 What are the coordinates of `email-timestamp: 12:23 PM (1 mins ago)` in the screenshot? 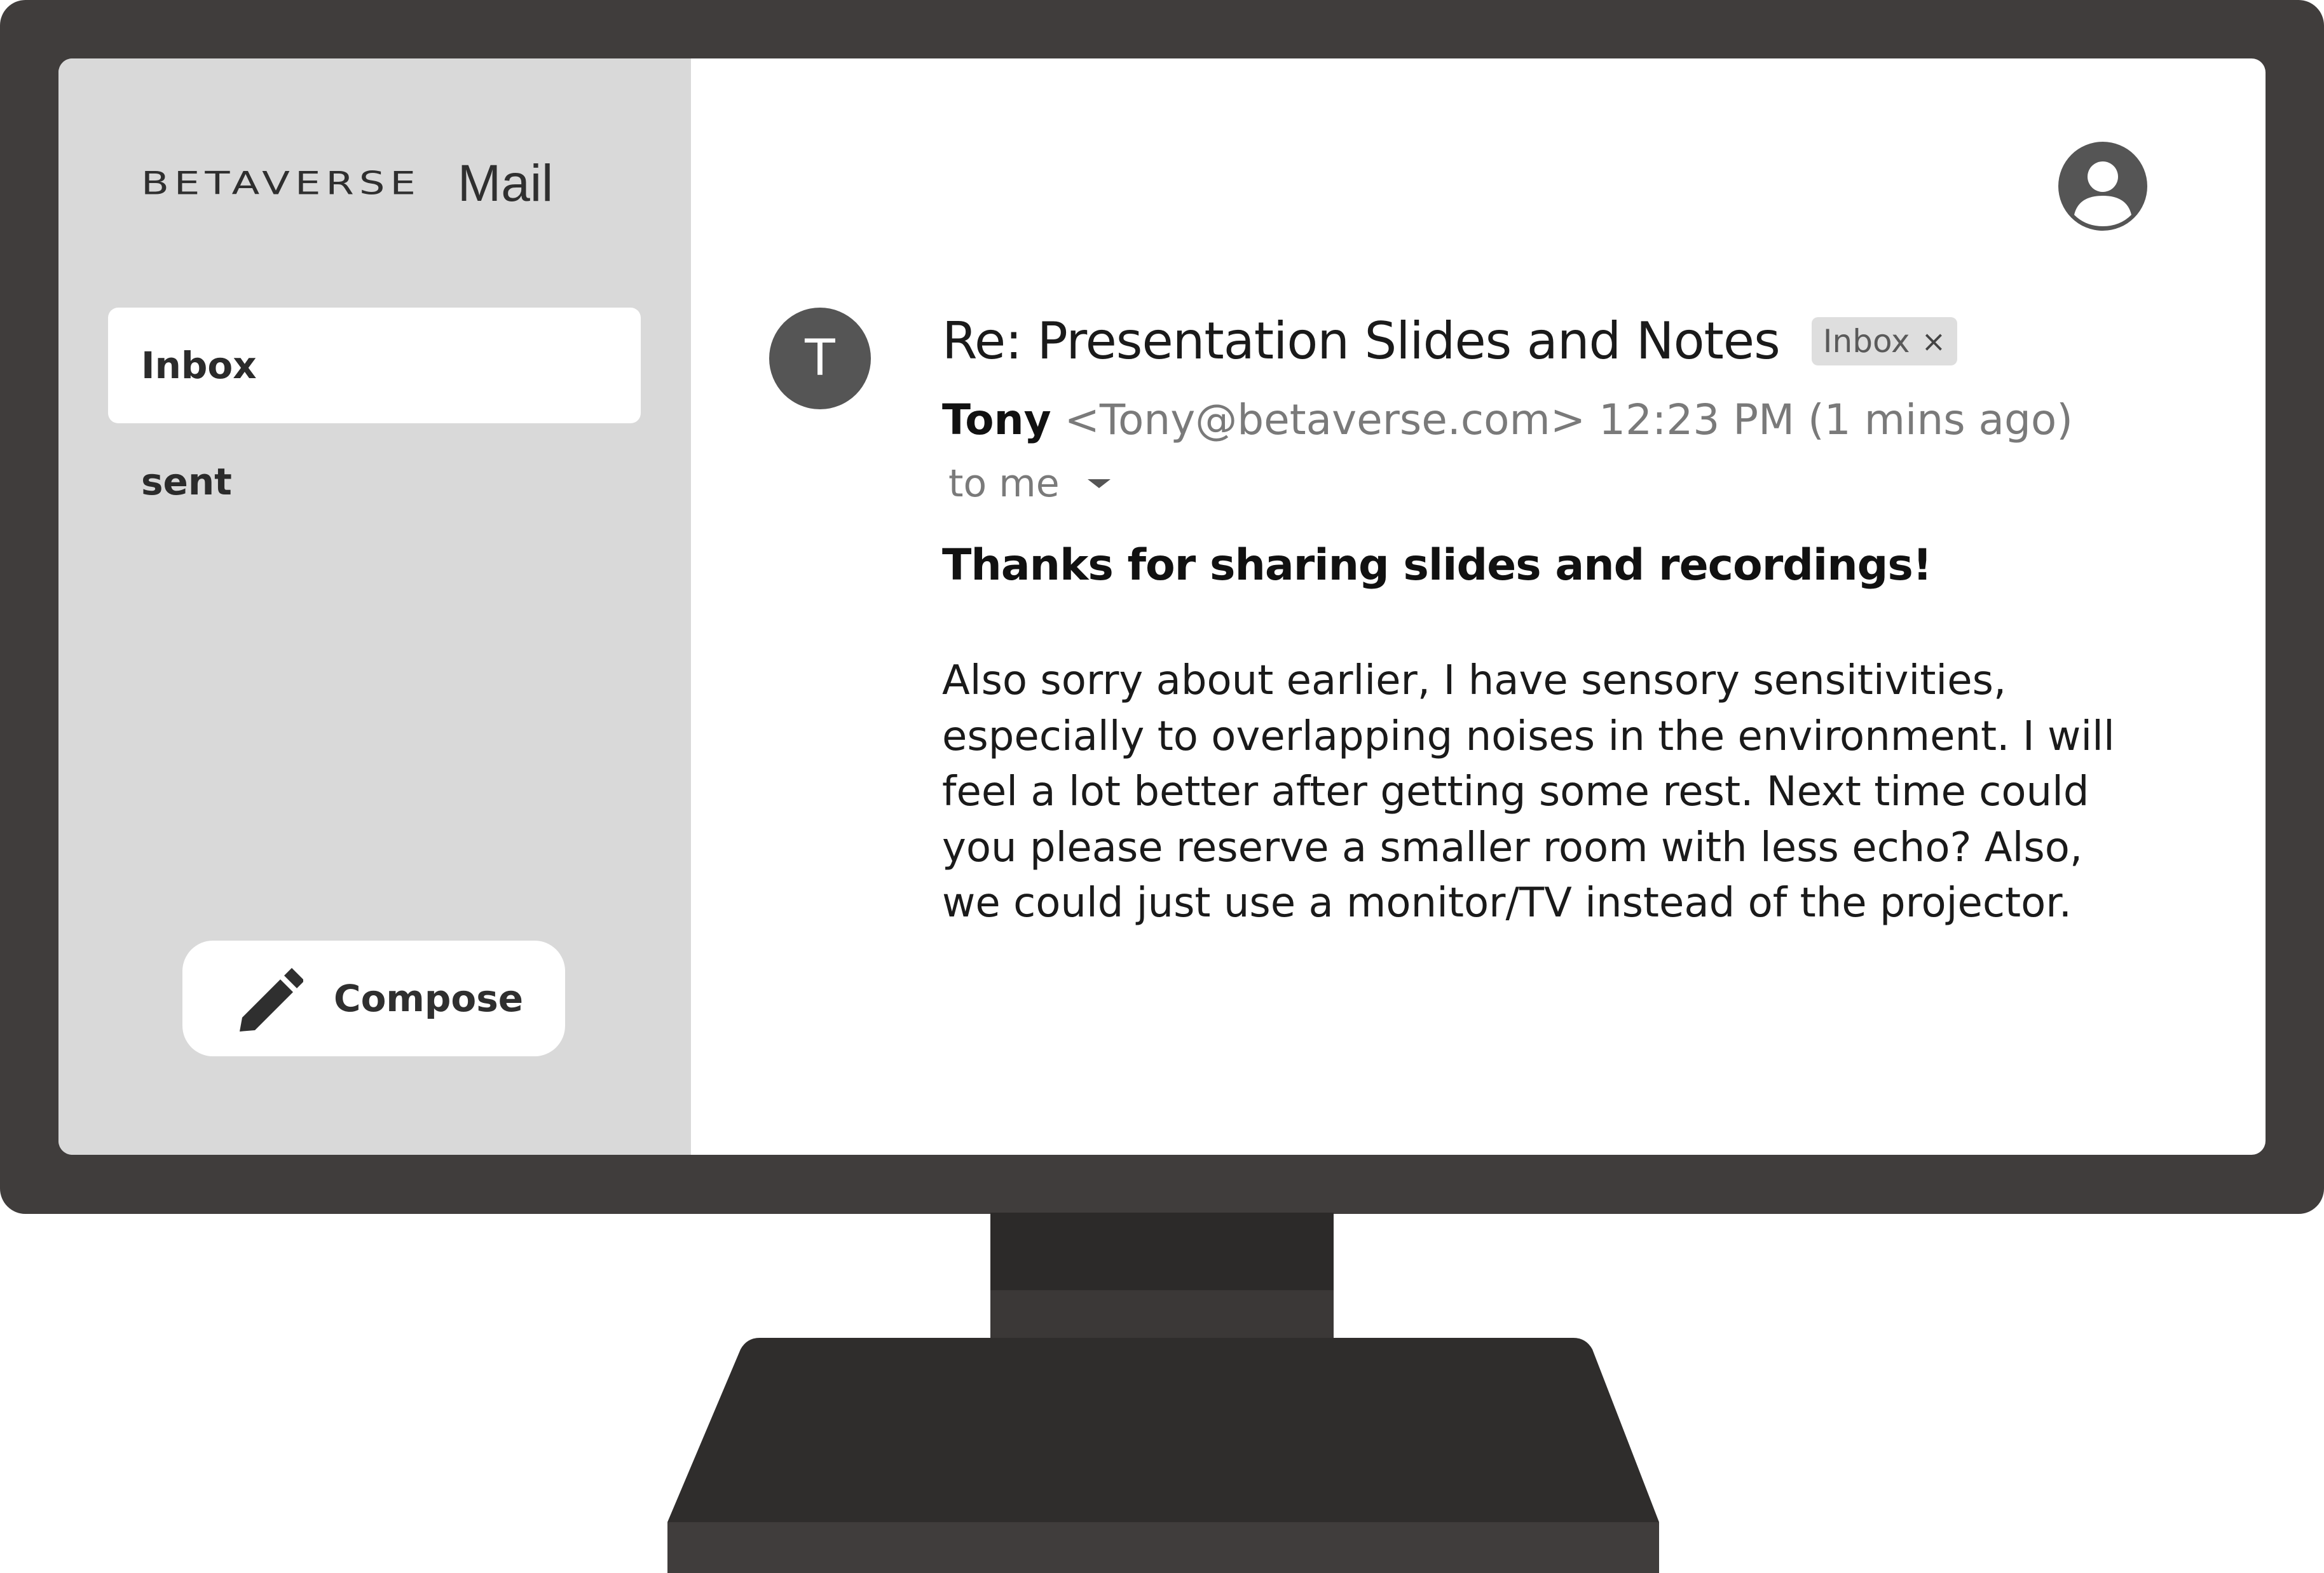 It's located at (1836, 419).